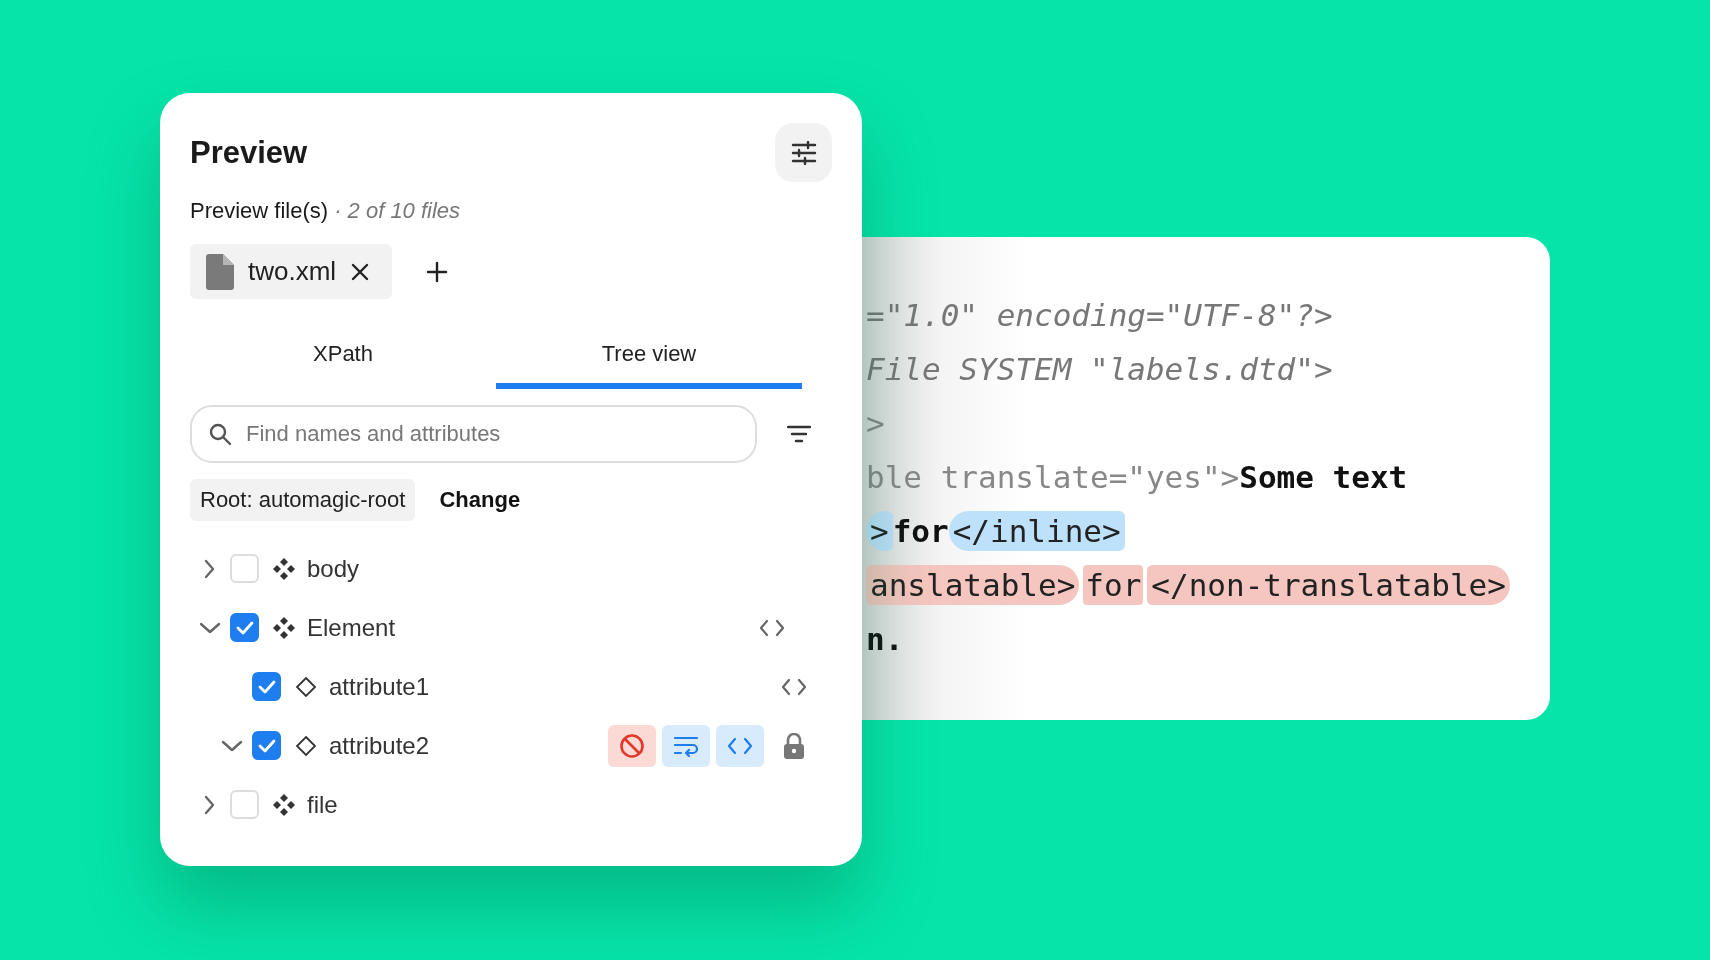  What do you see at coordinates (1099, 369) in the screenshot?
I see `code-text: File SYSTEM "labels.dtd">` at bounding box center [1099, 369].